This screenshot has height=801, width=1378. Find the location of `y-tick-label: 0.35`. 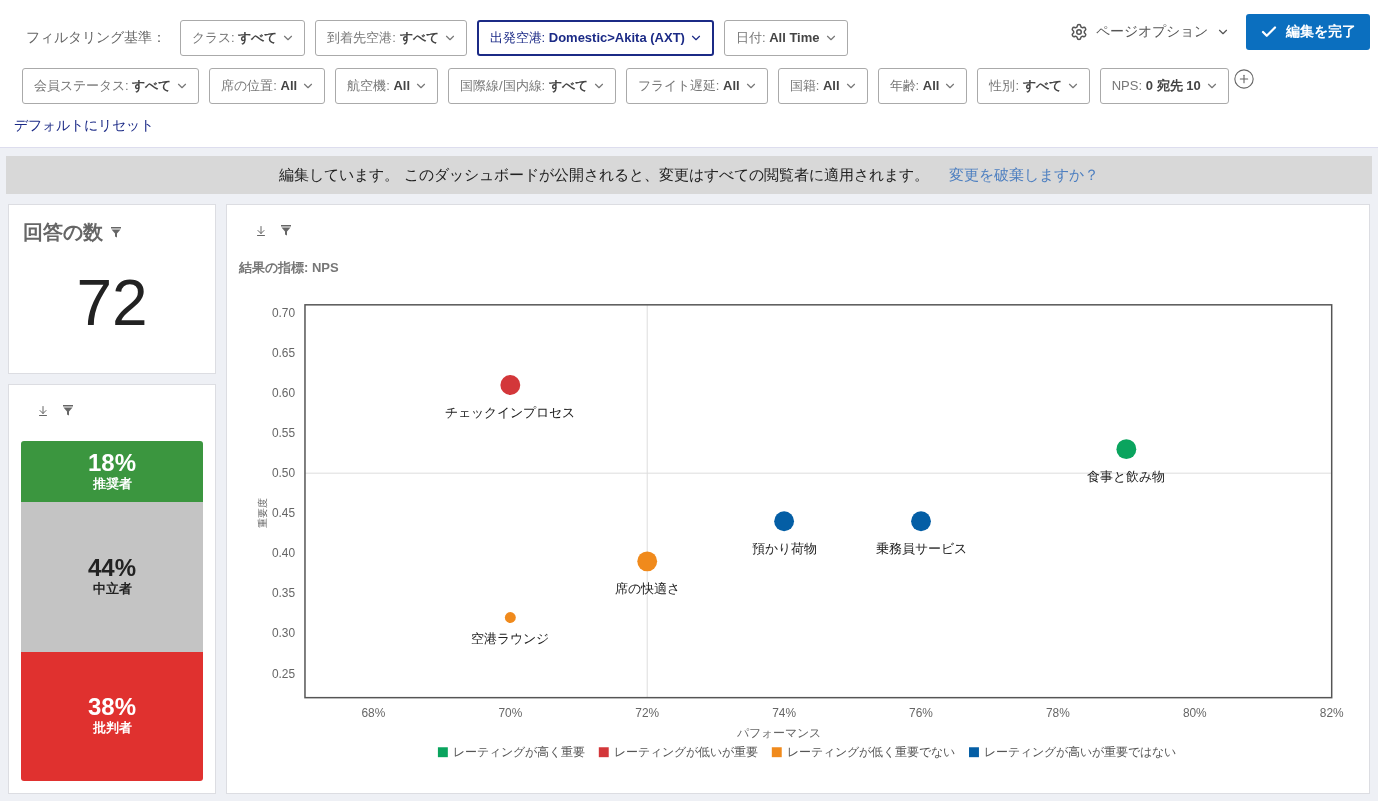

y-tick-label: 0.35 is located at coordinates (283, 593).